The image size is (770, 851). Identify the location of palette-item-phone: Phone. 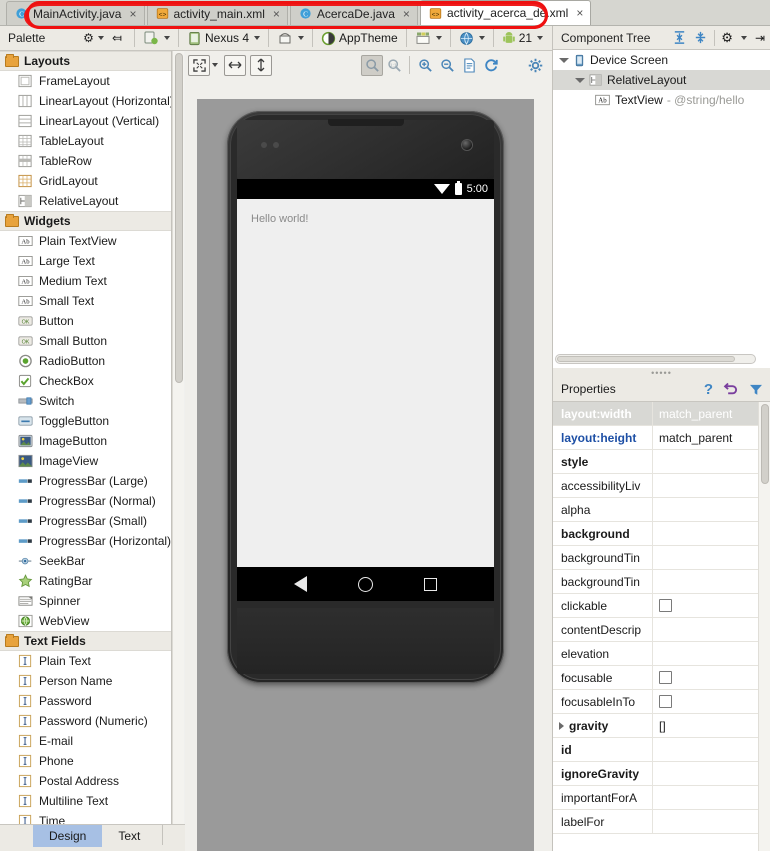
(85, 761).